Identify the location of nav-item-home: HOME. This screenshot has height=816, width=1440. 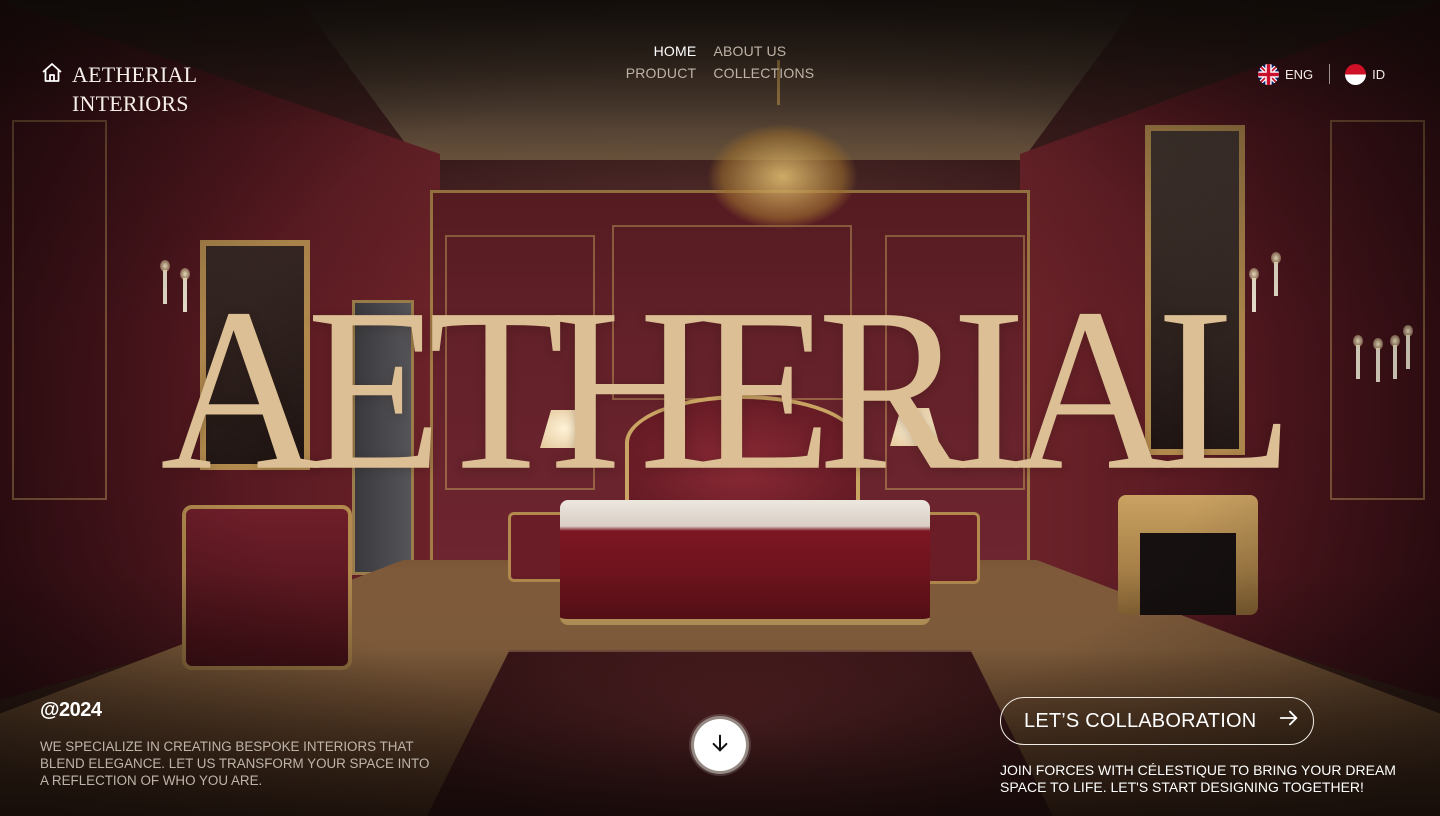
(675, 51).